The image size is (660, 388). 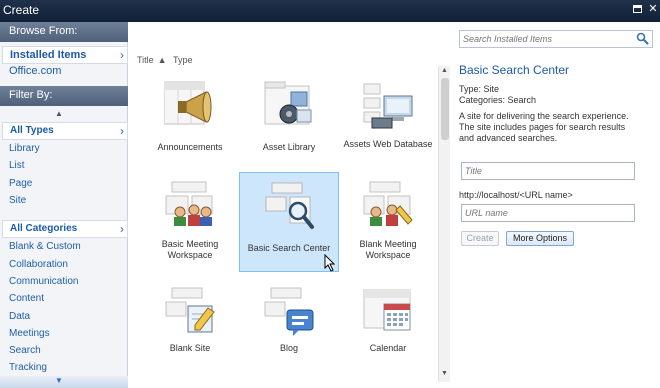 I want to click on filter-category: Collaboration, so click(x=38, y=264).